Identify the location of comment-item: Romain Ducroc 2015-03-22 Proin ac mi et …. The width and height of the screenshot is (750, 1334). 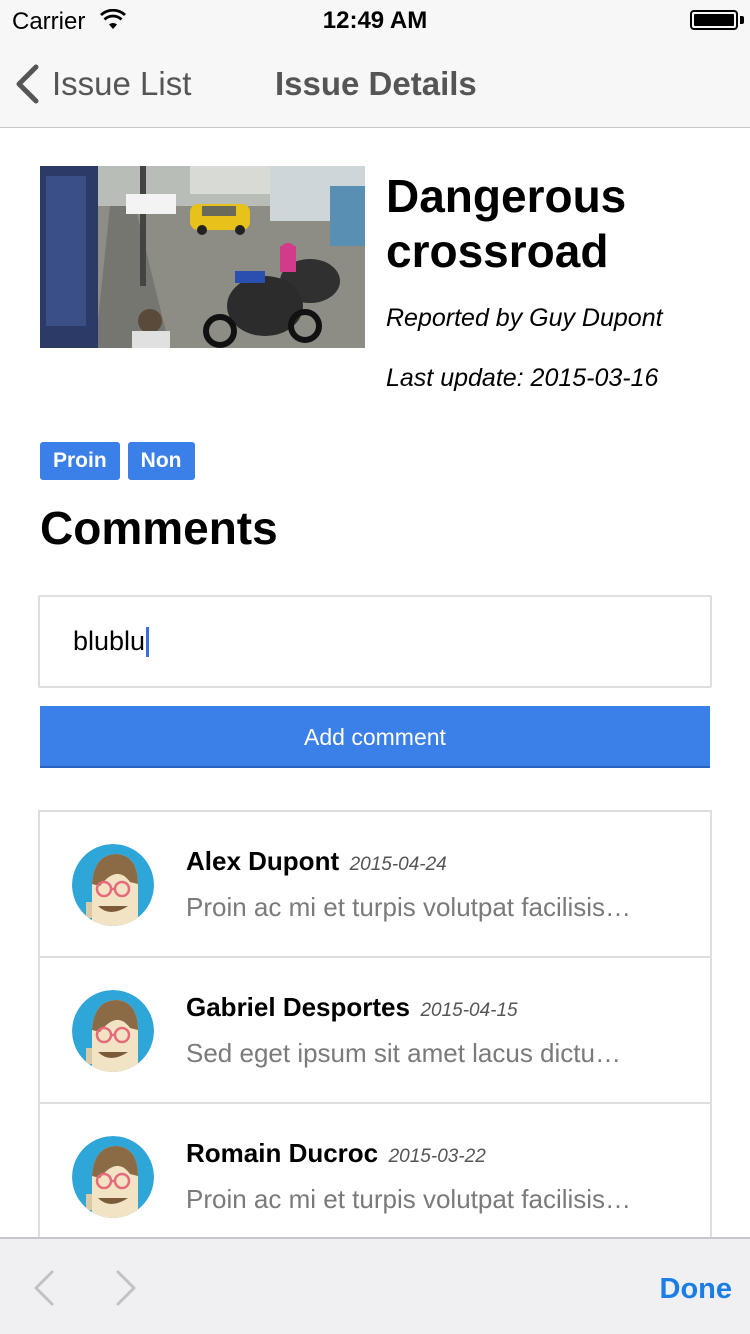
(375, 1170).